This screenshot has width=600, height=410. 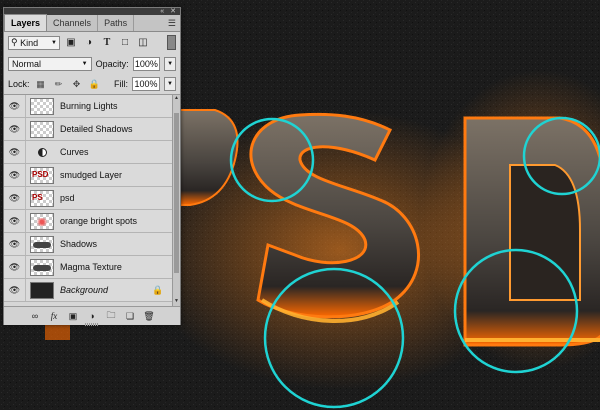 I want to click on layer-row: 👁 Detailed Shadows, so click(x=92, y=129).